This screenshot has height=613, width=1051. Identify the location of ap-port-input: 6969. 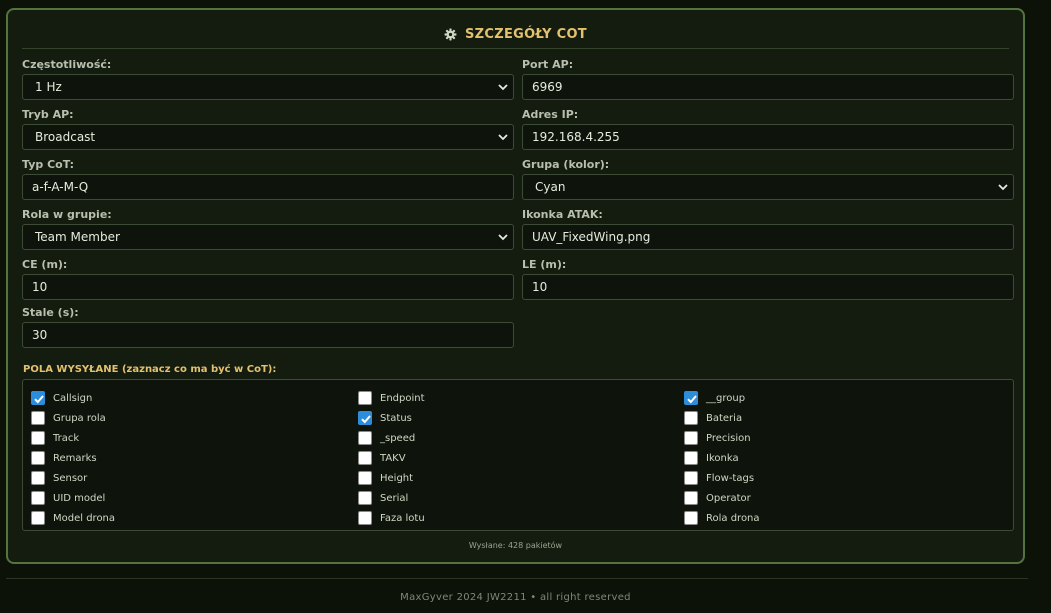
(768, 87).